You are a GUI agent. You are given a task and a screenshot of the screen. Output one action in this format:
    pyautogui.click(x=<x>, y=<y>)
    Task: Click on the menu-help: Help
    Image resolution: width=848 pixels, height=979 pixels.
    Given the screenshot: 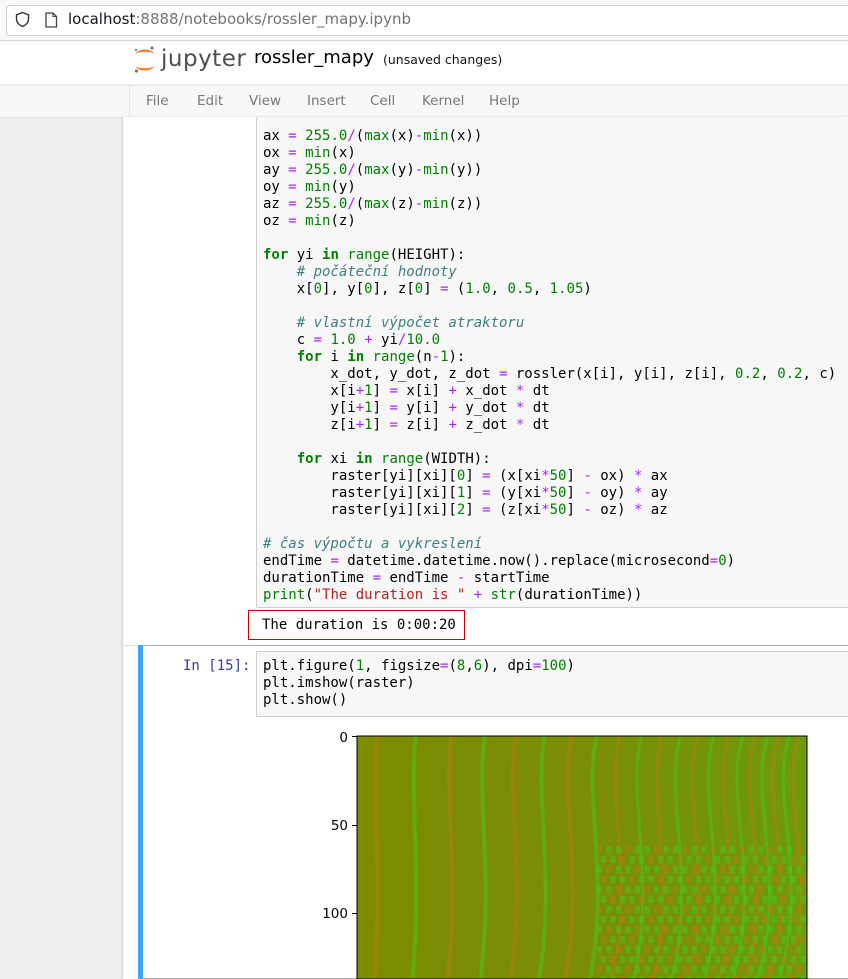 What is the action you would take?
    pyautogui.click(x=504, y=101)
    